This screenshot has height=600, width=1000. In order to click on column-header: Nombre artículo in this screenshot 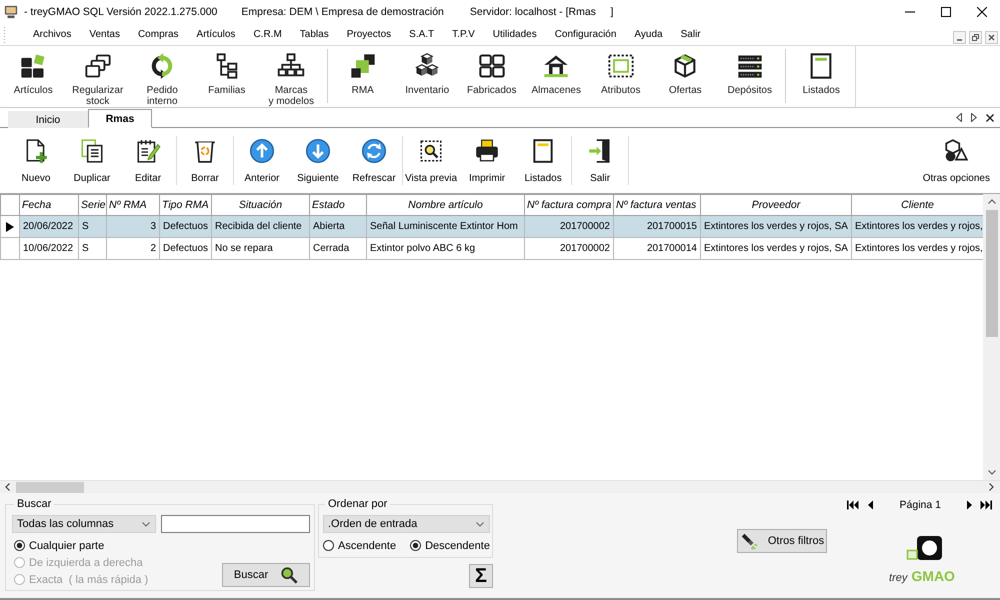, I will do `click(445, 205)`.